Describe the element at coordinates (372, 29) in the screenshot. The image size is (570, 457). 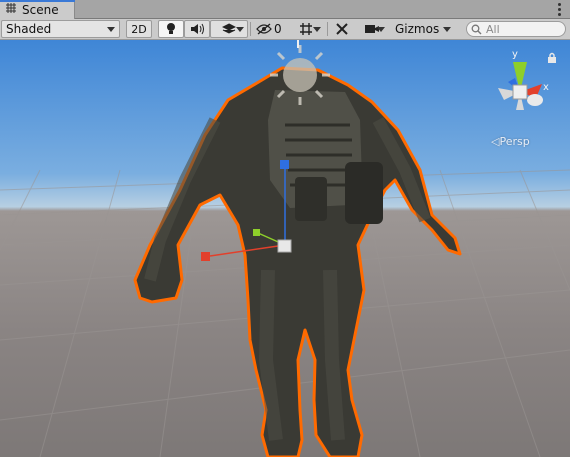
I see `camera-dropdown-button` at that location.